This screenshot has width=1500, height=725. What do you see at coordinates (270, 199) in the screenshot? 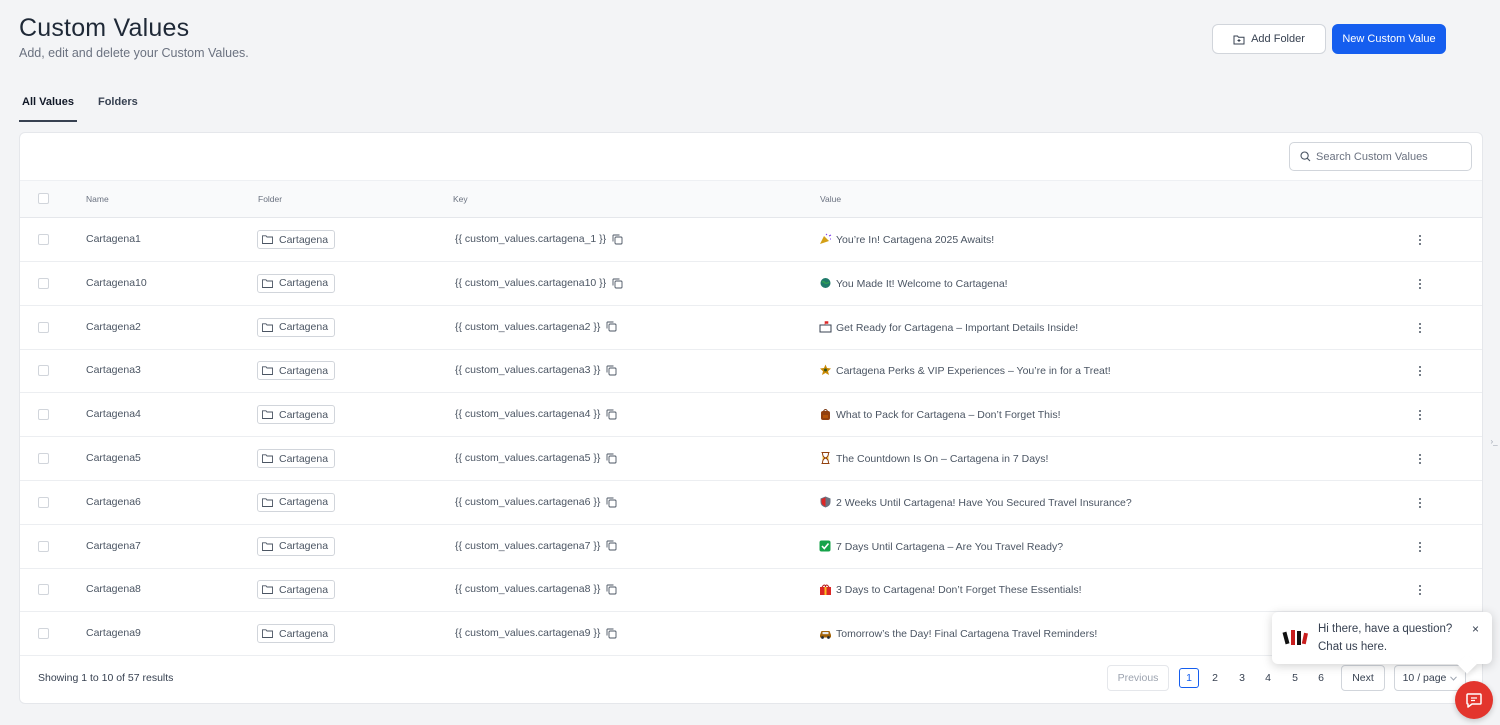
I see `column-header-folder: Folder` at bounding box center [270, 199].